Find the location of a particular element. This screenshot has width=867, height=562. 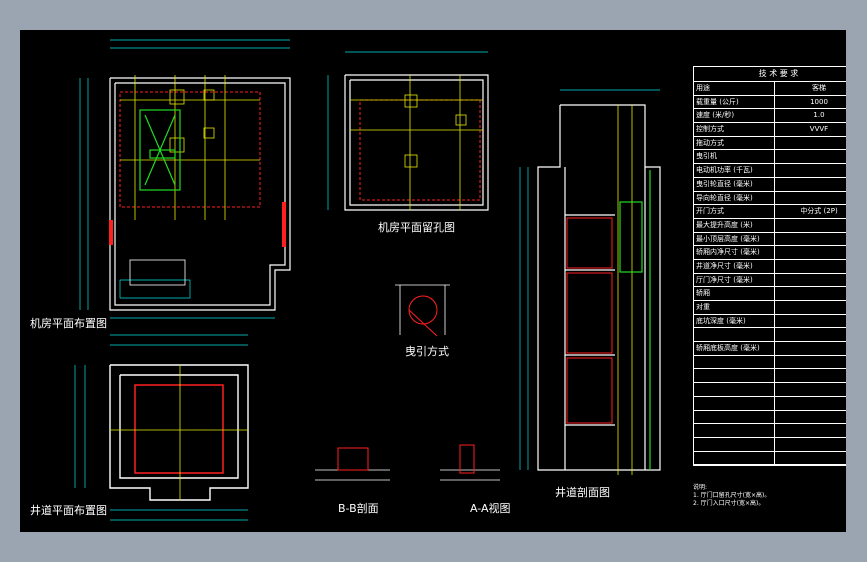

hoistway-section-walls is located at coordinates (599, 287).